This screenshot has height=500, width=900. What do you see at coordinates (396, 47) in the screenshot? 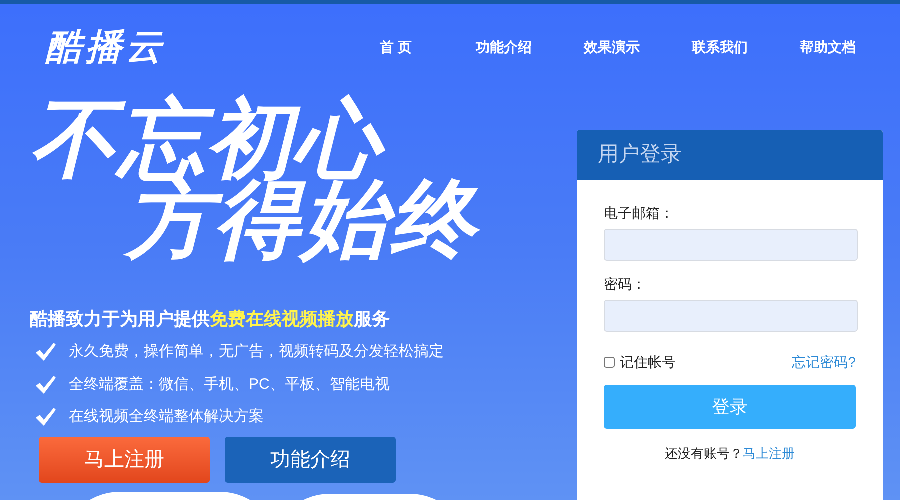
I see `nav-link: 首 页` at bounding box center [396, 47].